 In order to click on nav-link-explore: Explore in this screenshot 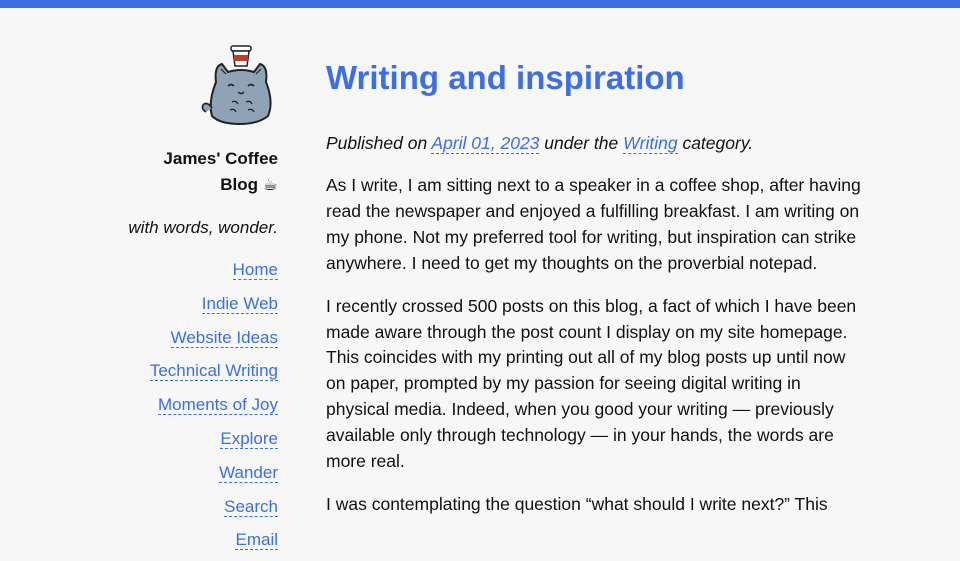, I will do `click(189, 439)`.